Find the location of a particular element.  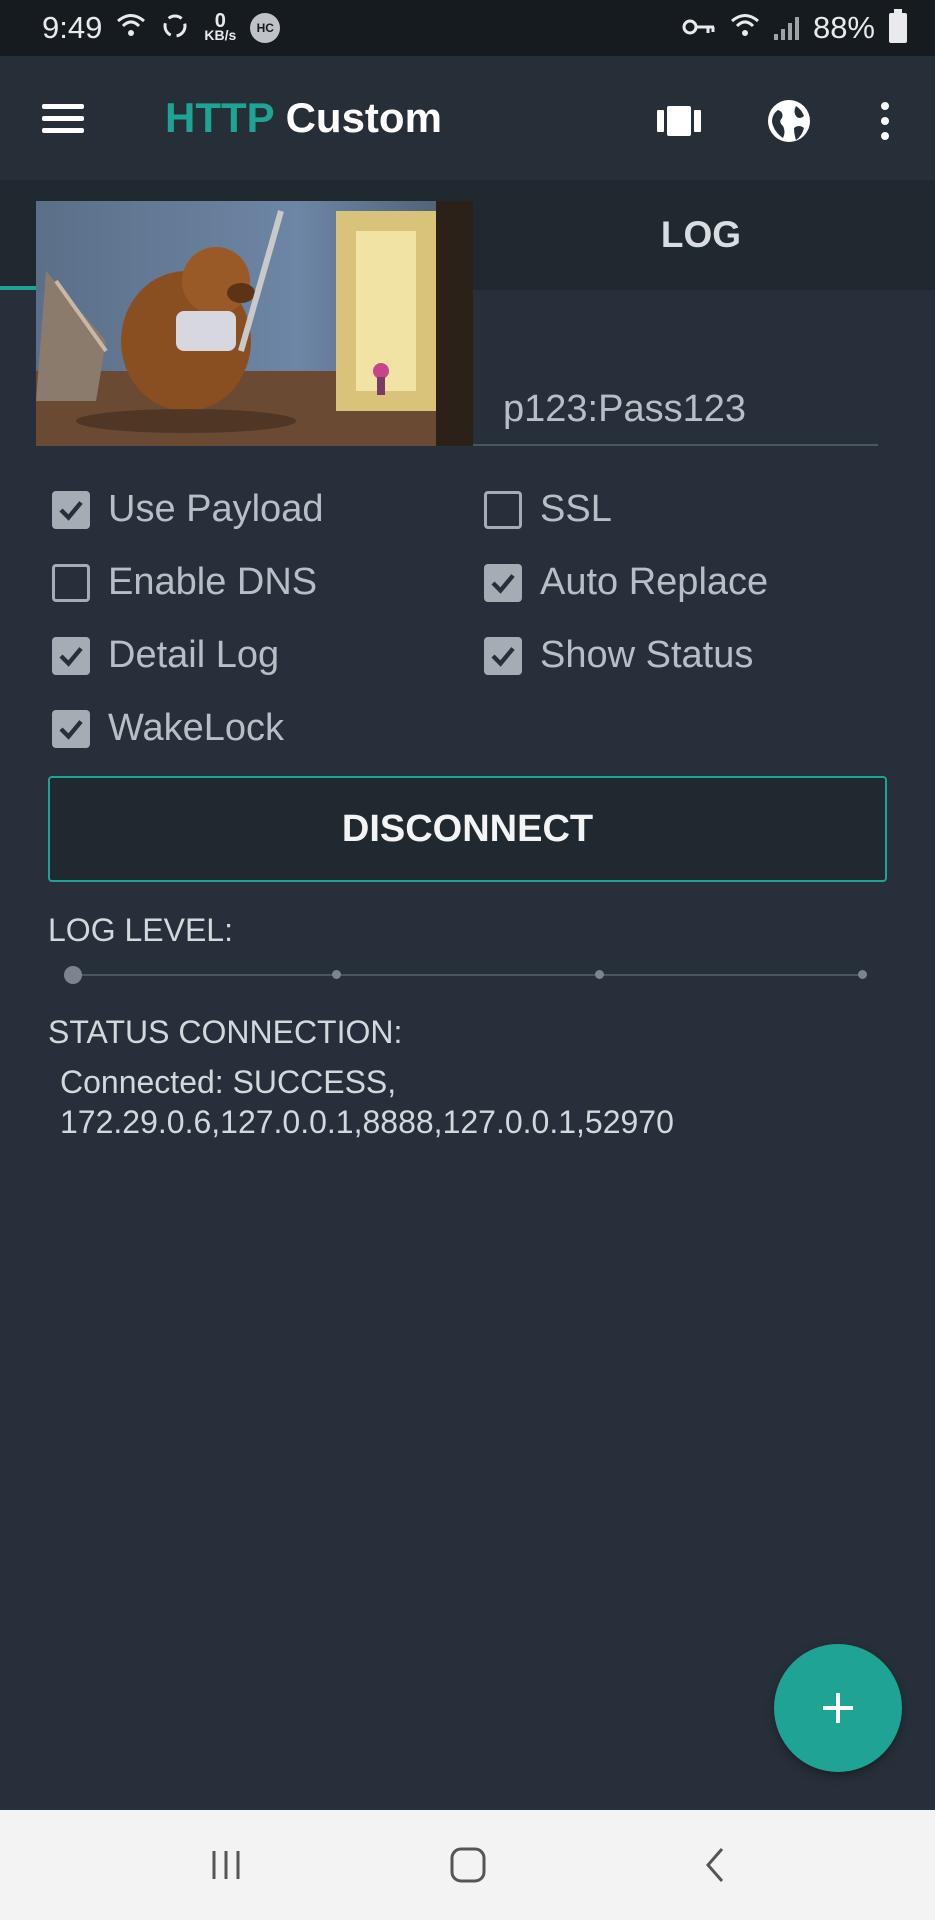

checkbox-detail-log: Detail Log is located at coordinates (165, 655).